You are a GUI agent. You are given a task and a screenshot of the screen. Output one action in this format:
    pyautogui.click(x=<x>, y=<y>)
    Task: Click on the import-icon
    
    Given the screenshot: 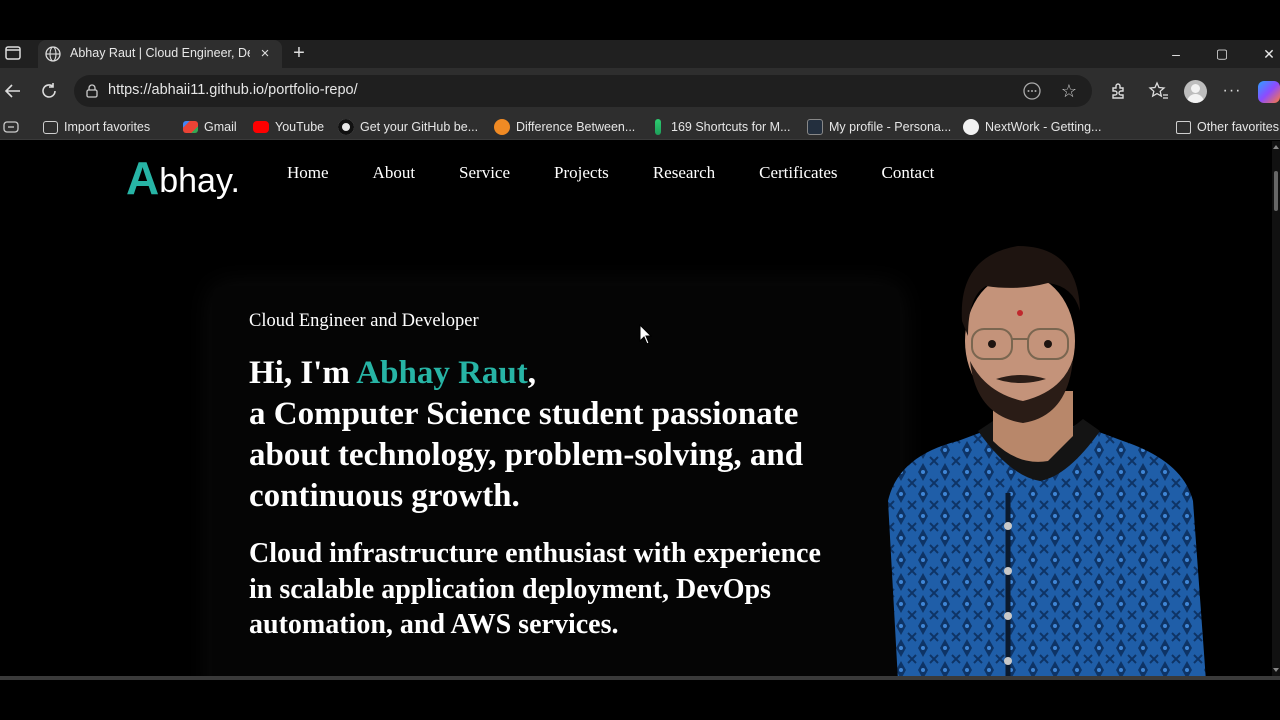 What is the action you would take?
    pyautogui.click(x=50, y=127)
    